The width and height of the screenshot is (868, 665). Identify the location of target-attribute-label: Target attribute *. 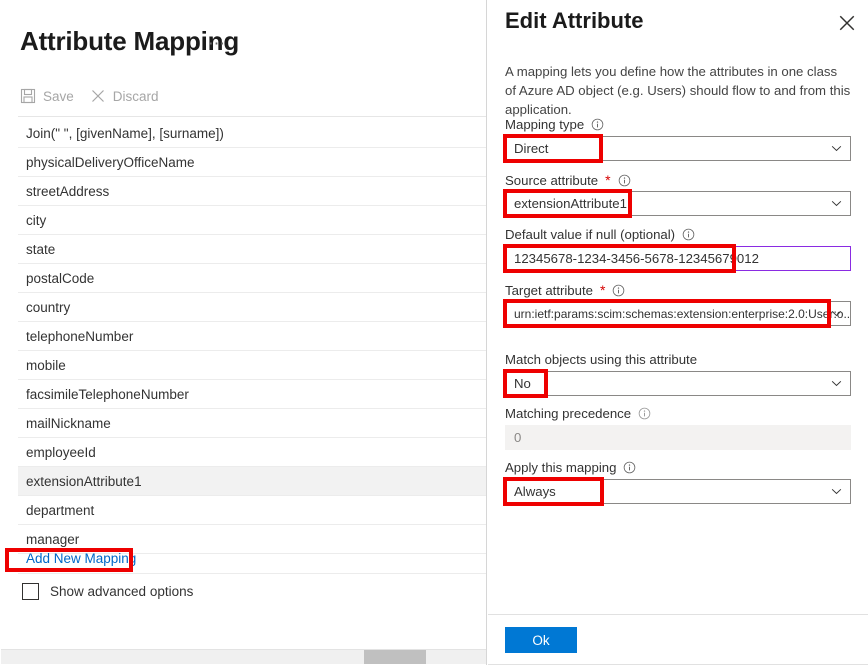
(565, 290).